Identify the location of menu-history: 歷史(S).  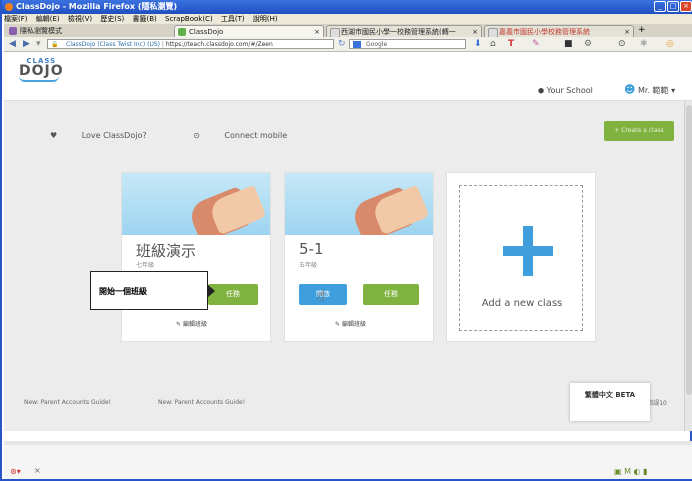
(112, 19).